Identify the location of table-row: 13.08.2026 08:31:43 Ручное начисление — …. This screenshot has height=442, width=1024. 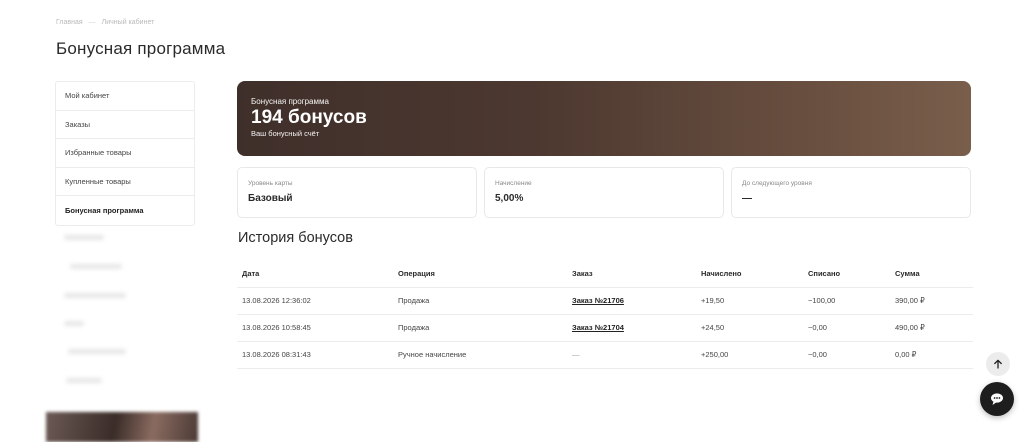
(605, 355).